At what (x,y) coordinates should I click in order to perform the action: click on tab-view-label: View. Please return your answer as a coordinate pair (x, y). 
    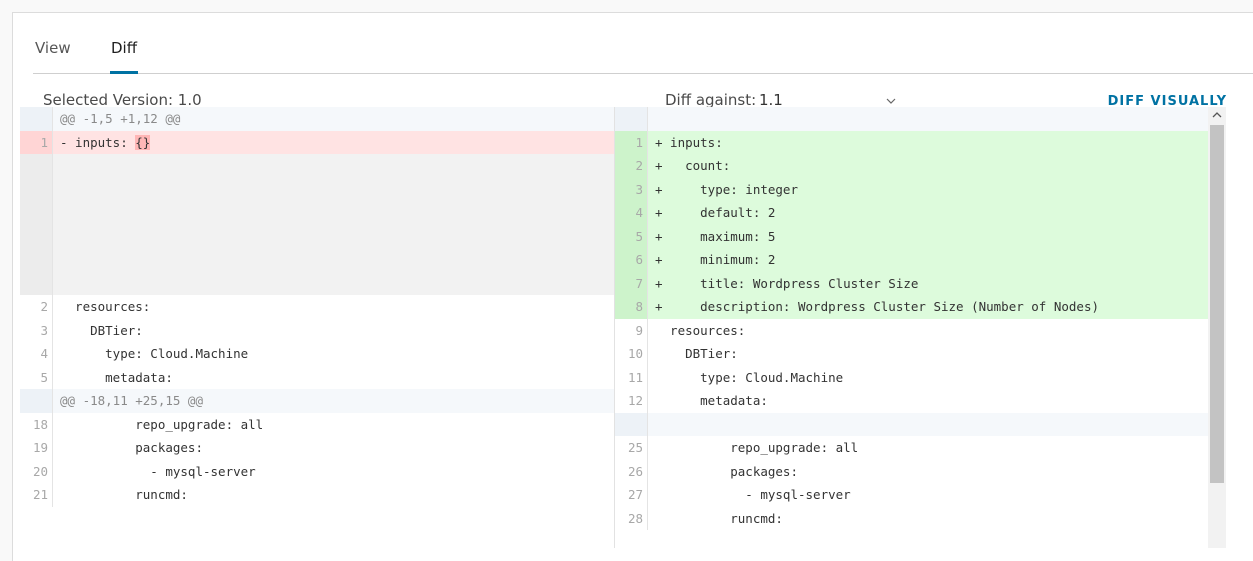
    Looking at the image, I should click on (53, 48).